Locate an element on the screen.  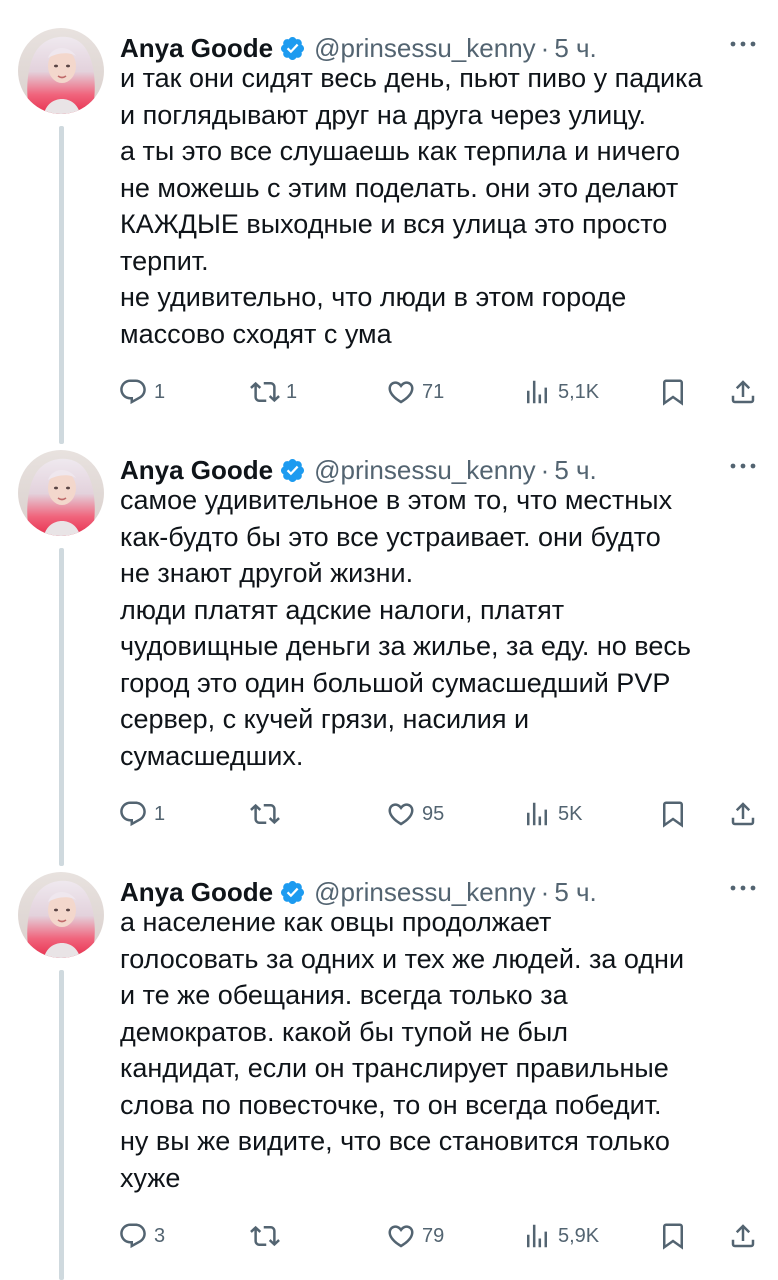
tweet-text-line: не знают другой жизни. is located at coordinates (267, 573).